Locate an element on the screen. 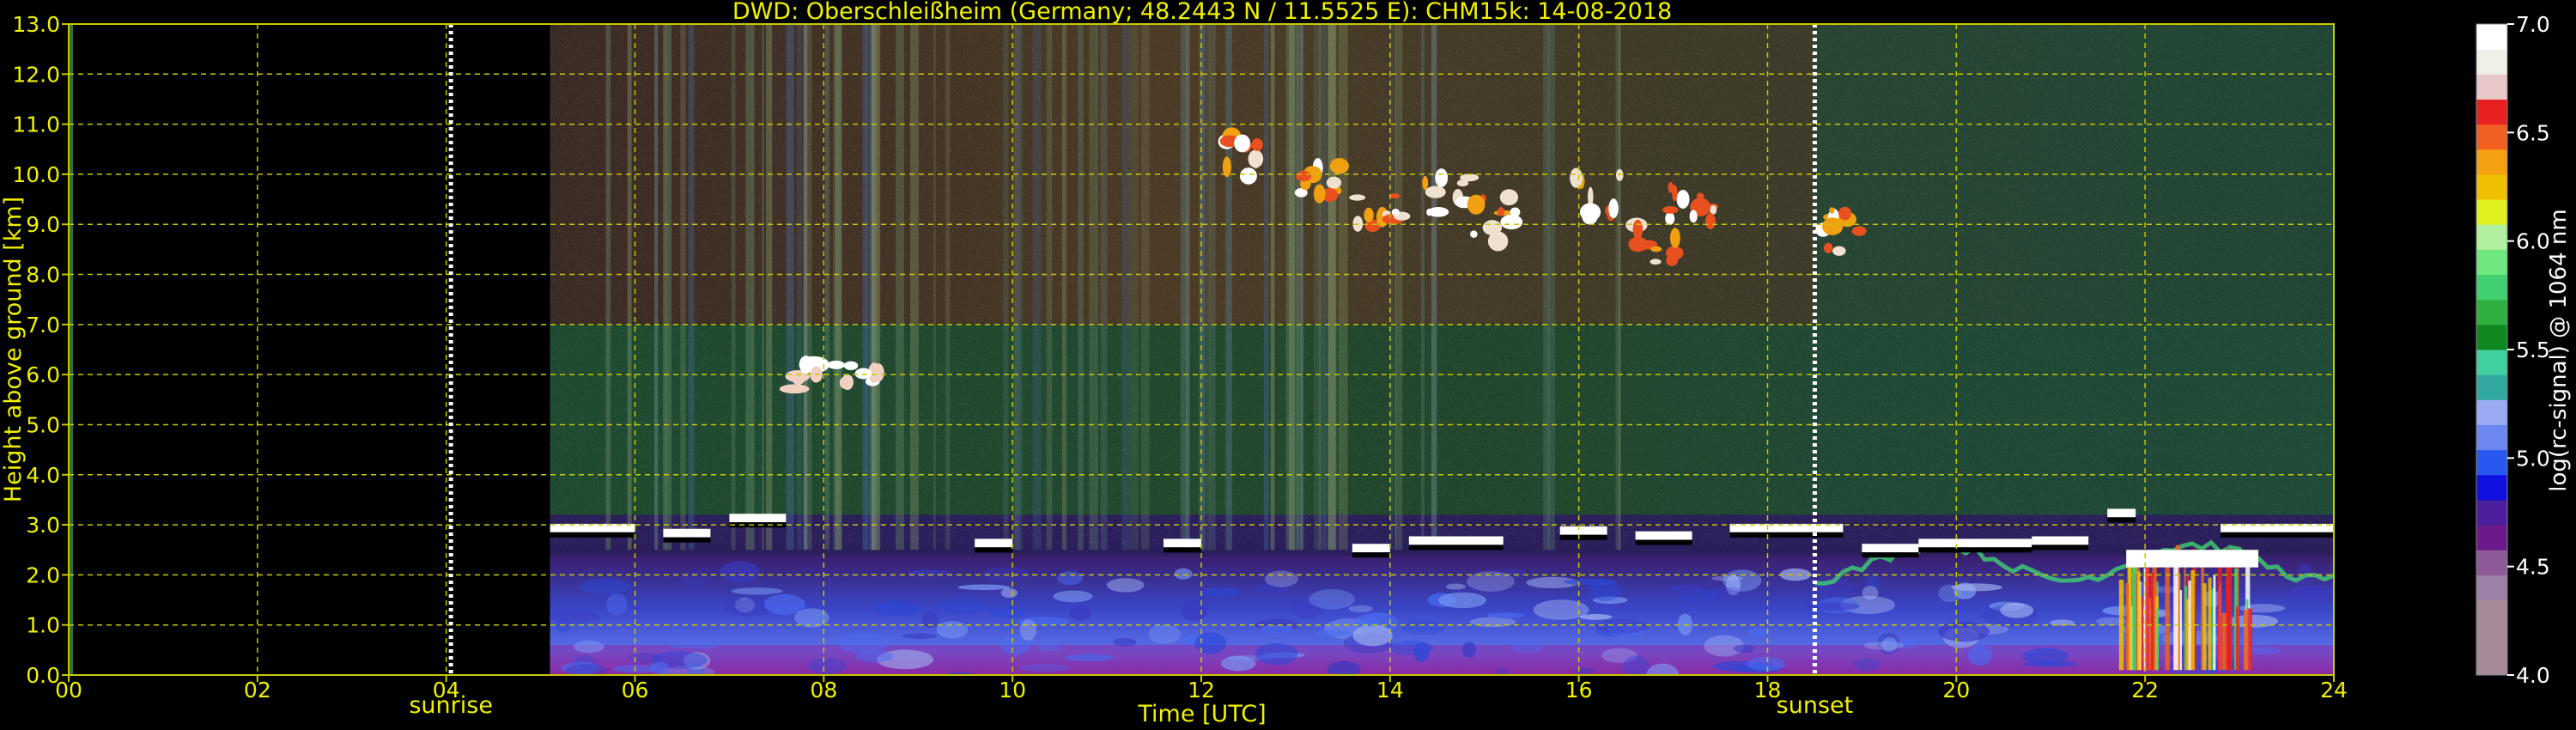  x-tick-label: 18 is located at coordinates (1768, 690).